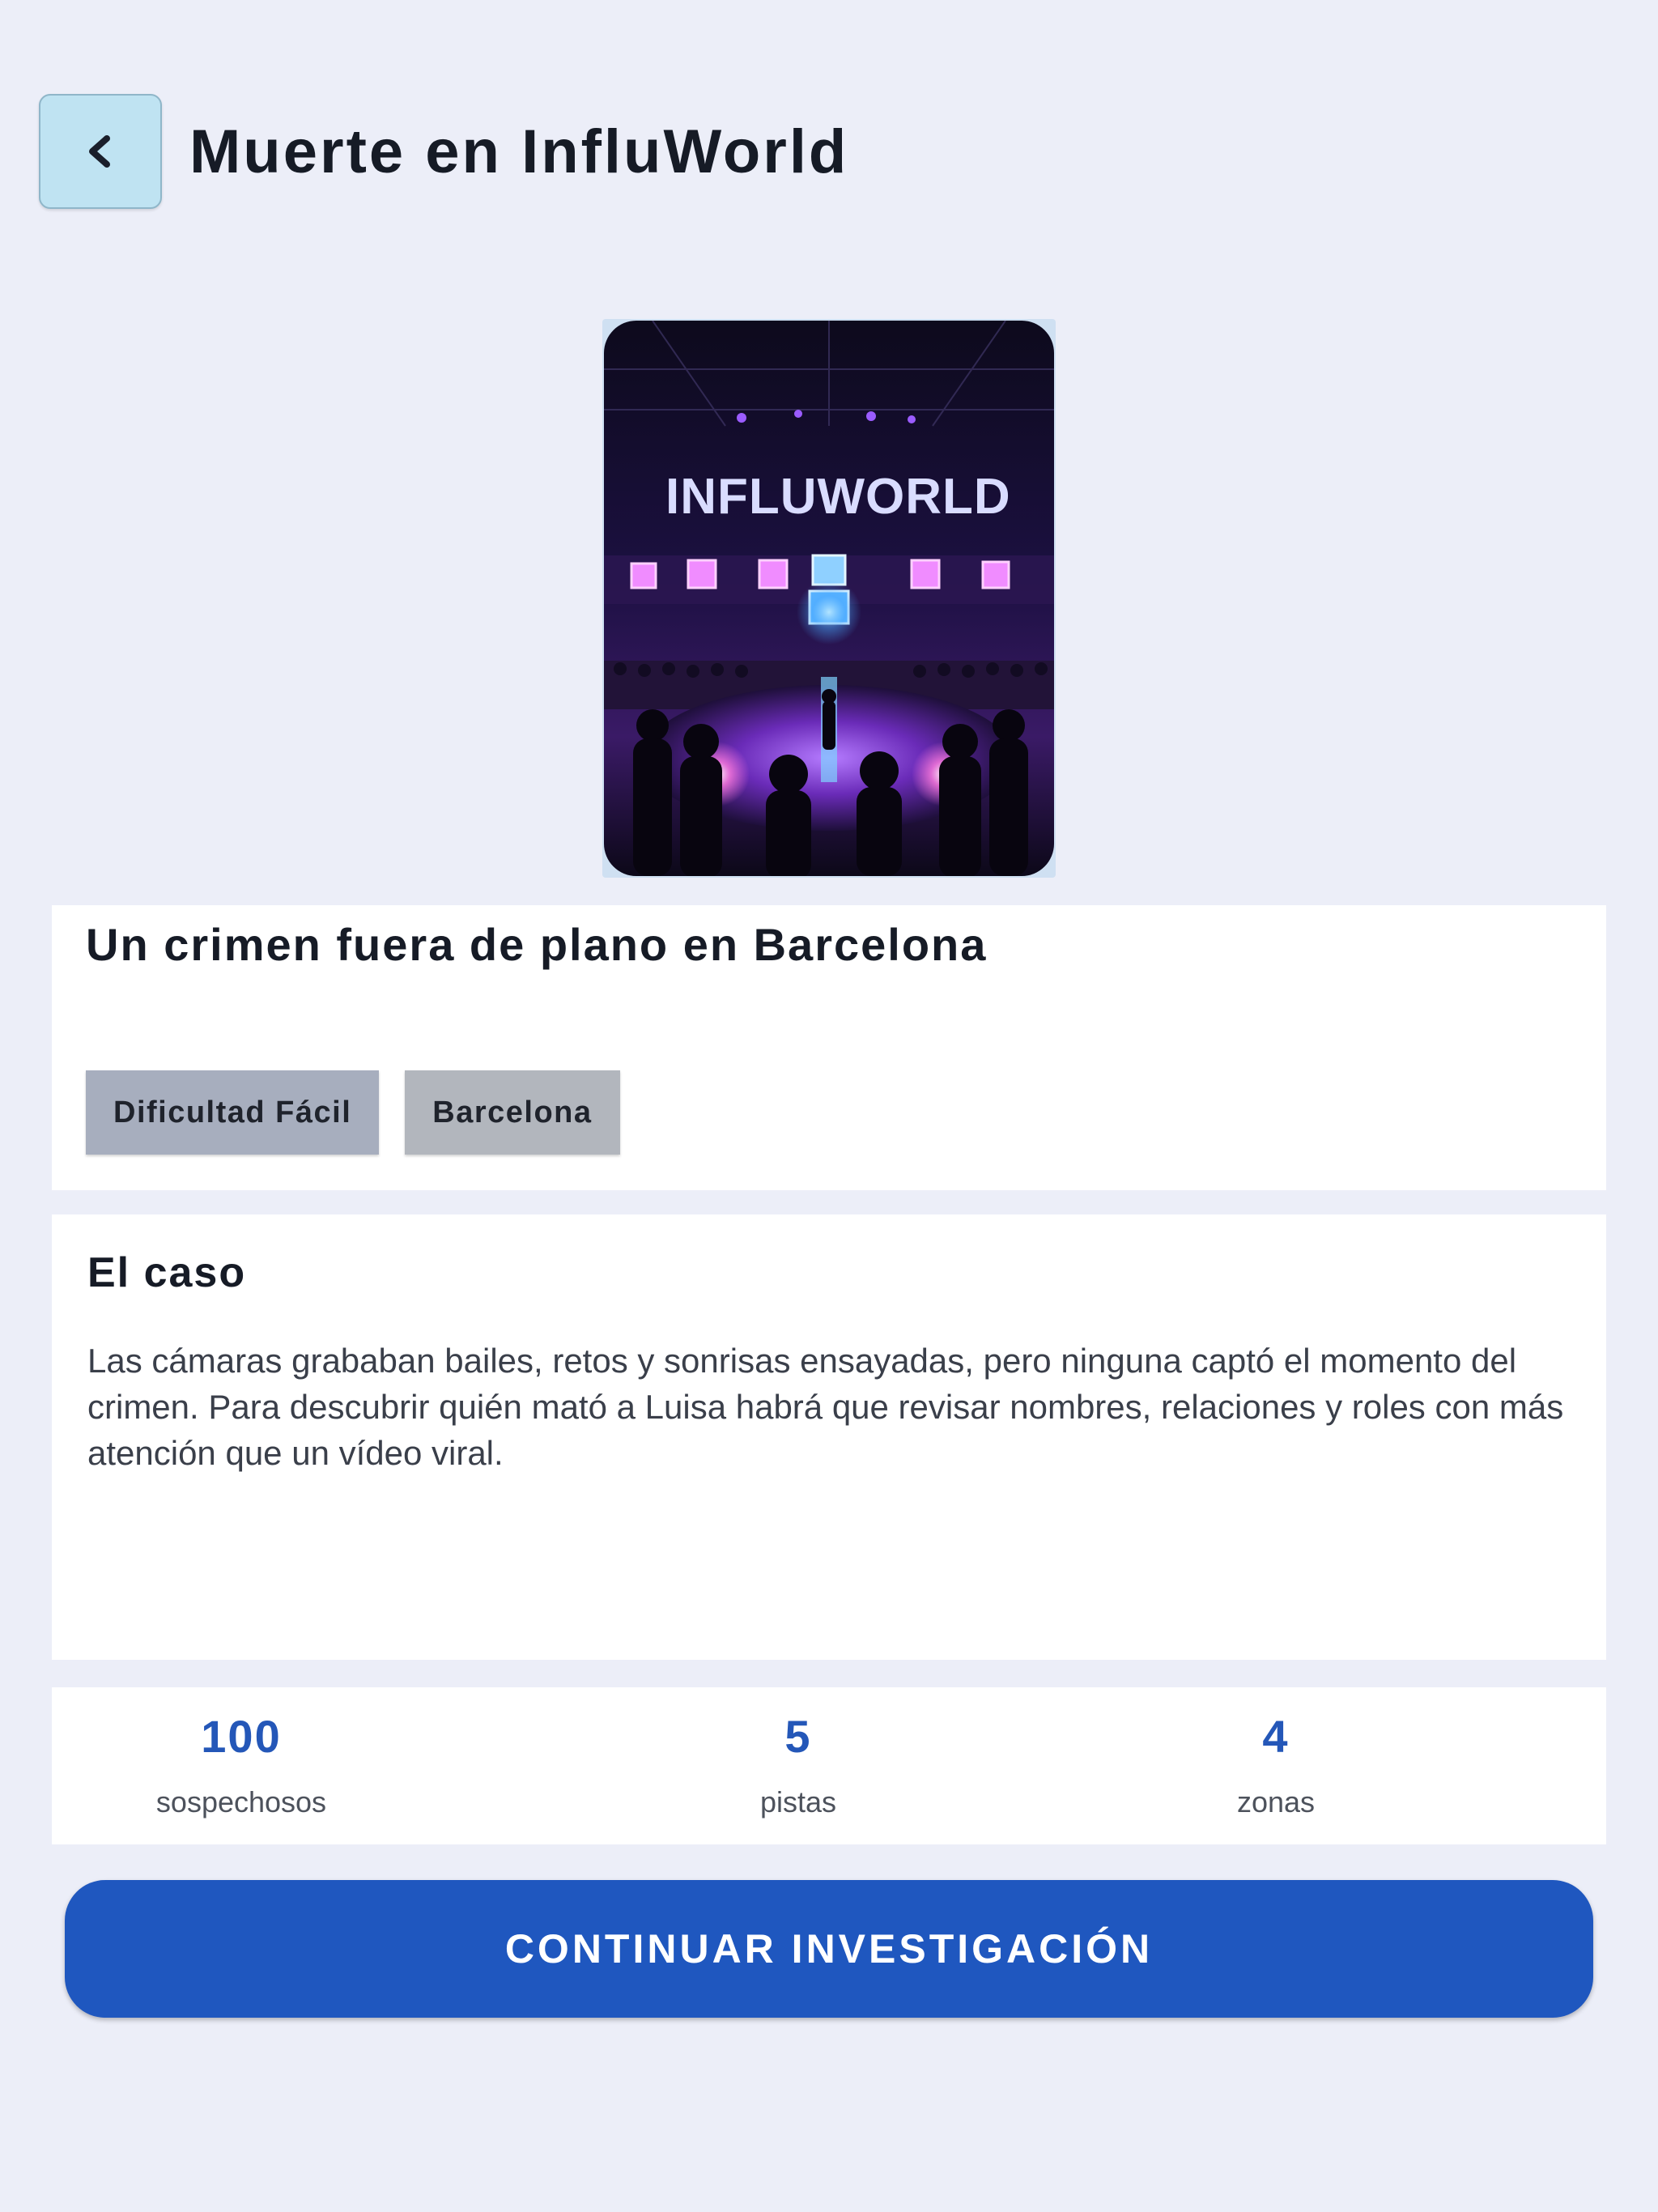 This screenshot has width=1658, height=2212. Describe the element at coordinates (798, 1764) in the screenshot. I see `stat-clues: 5 pistas` at that location.